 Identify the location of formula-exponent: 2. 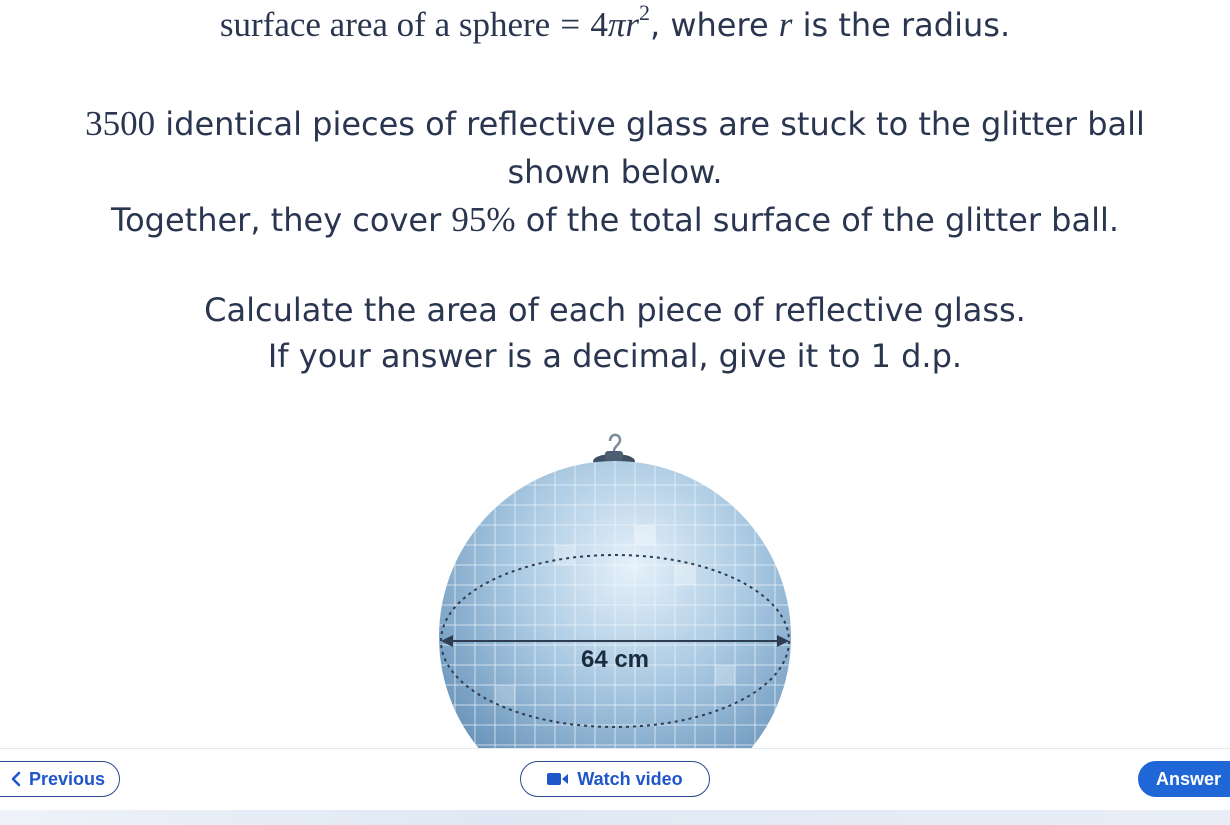
(644, 12).